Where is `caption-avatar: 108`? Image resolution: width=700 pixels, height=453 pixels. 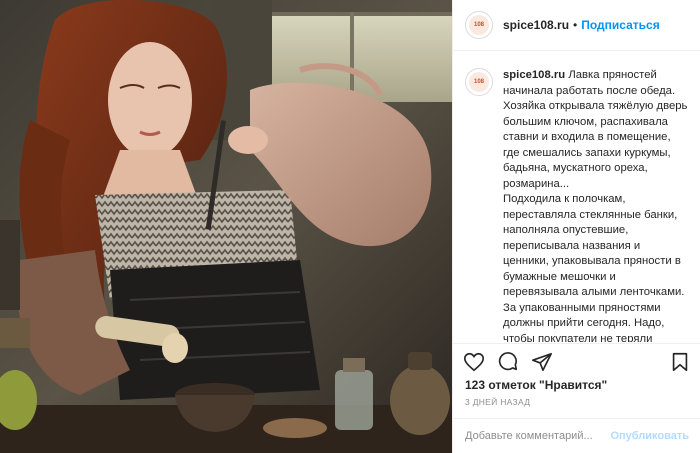 caption-avatar: 108 is located at coordinates (479, 82).